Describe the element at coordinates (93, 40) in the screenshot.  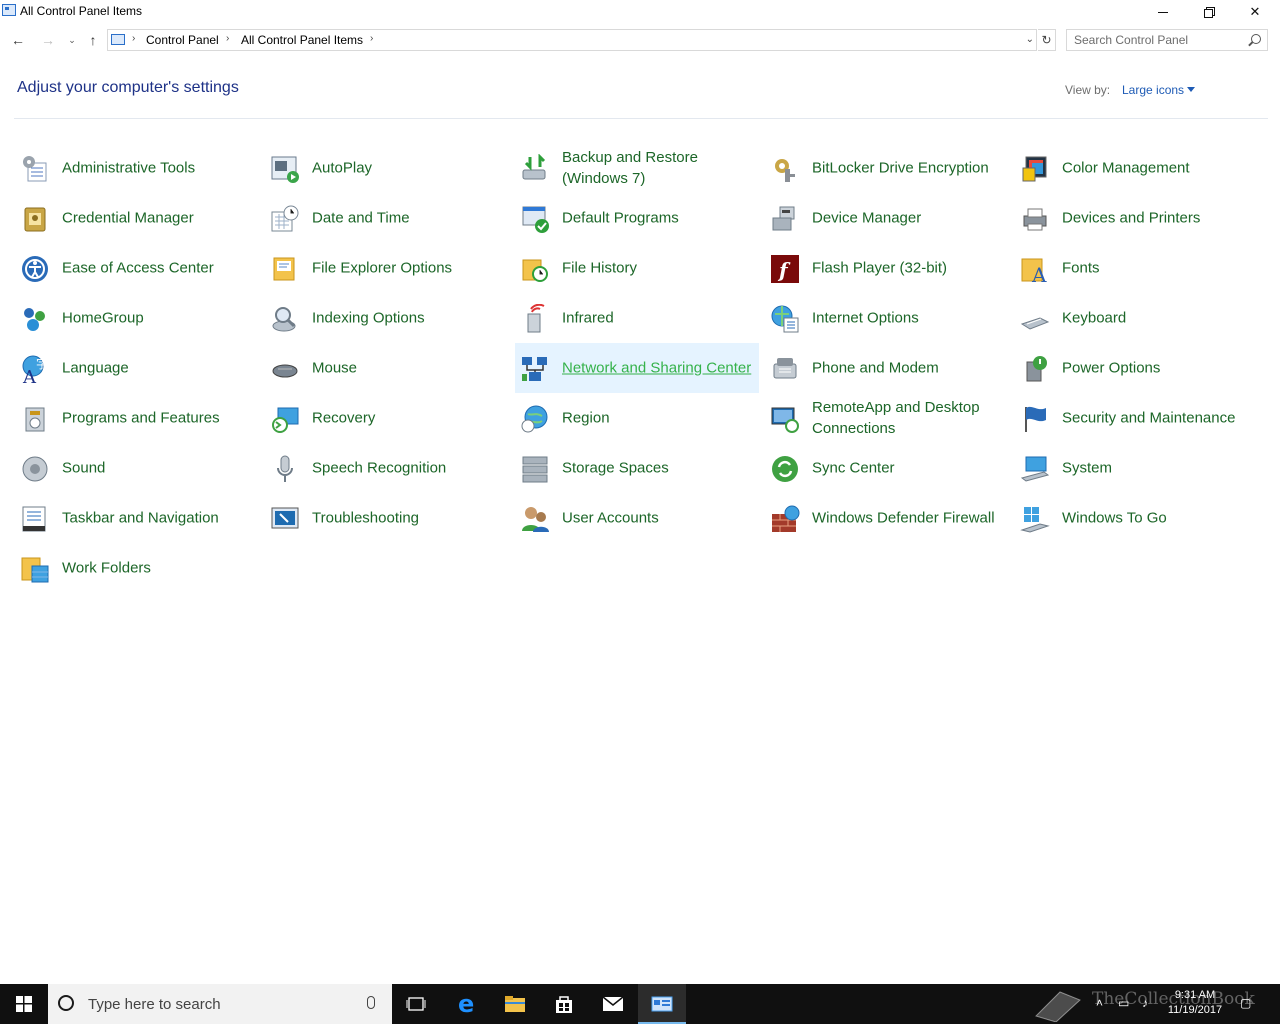
I see `up-button: ↑` at that location.